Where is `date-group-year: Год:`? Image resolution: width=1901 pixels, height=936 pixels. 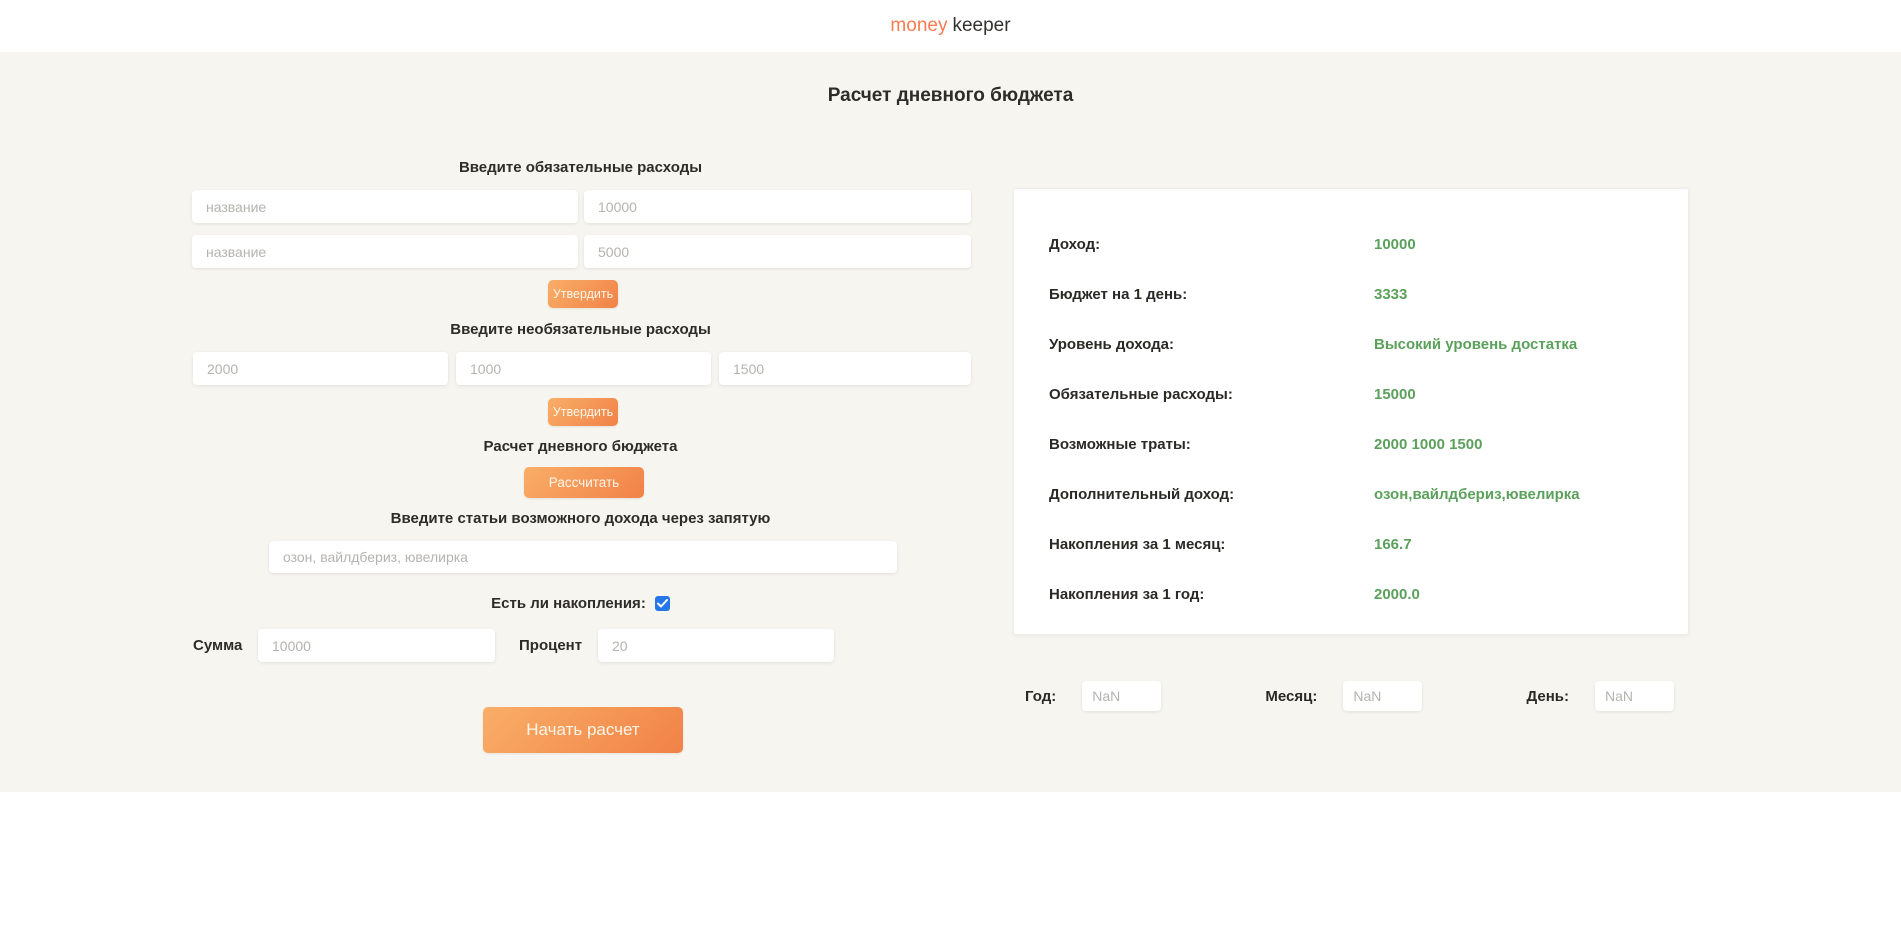
date-group-year: Год: is located at coordinates (1093, 696).